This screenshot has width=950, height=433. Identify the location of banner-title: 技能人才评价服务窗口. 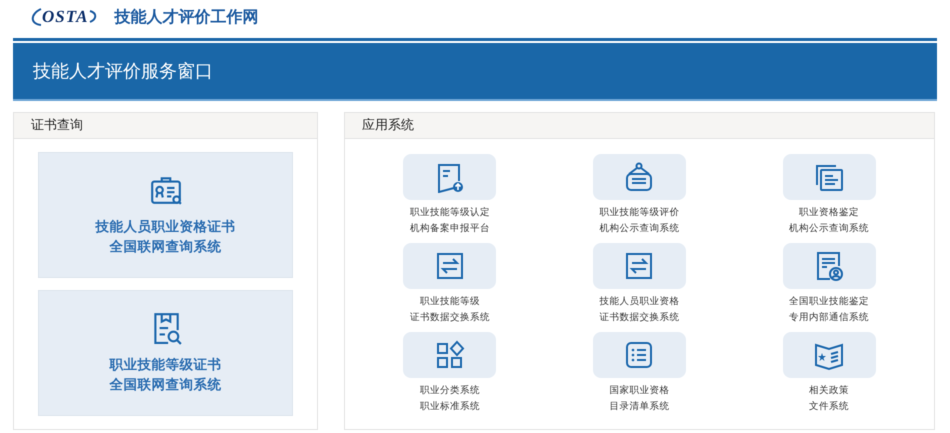
(123, 72).